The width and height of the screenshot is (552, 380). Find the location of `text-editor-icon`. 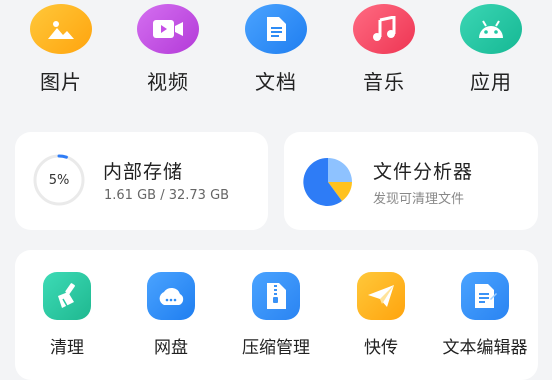

text-editor-icon is located at coordinates (485, 296).